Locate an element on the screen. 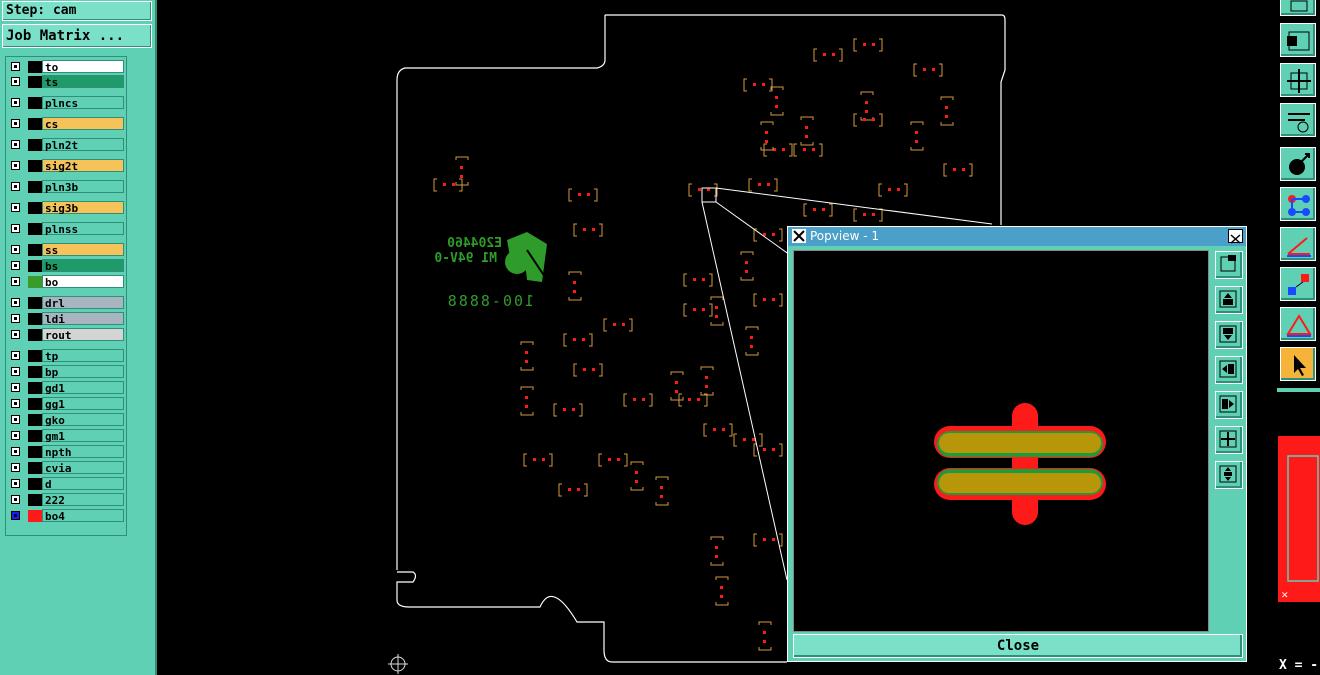 The width and height of the screenshot is (1320, 675). zoom-fit-tool-button is located at coordinates (1298, 40).